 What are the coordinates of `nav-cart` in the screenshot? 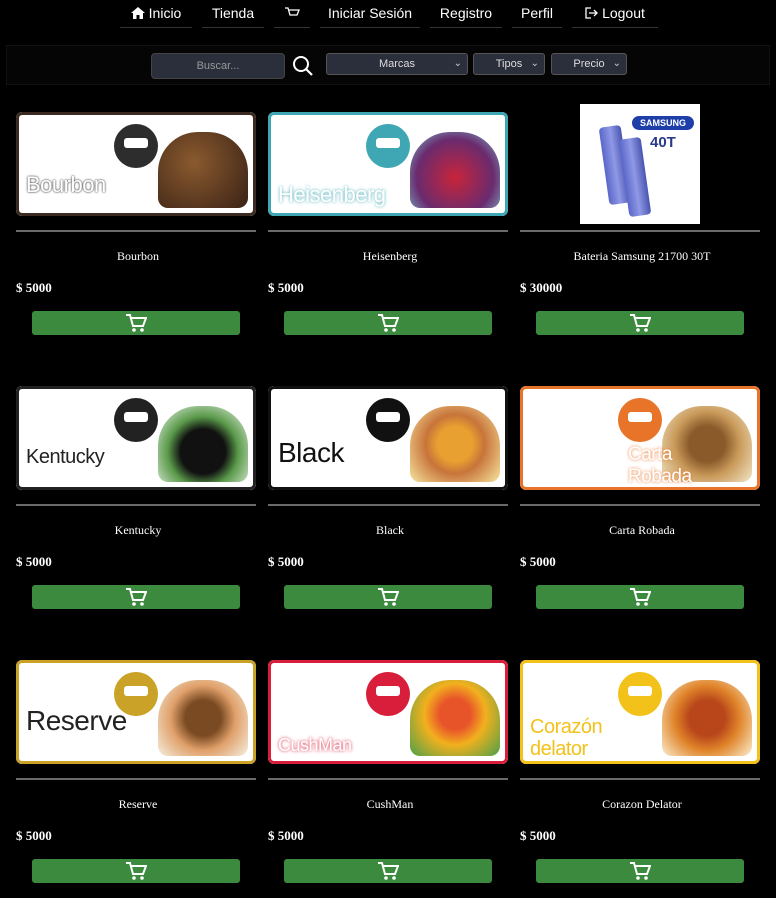 It's located at (292, 14).